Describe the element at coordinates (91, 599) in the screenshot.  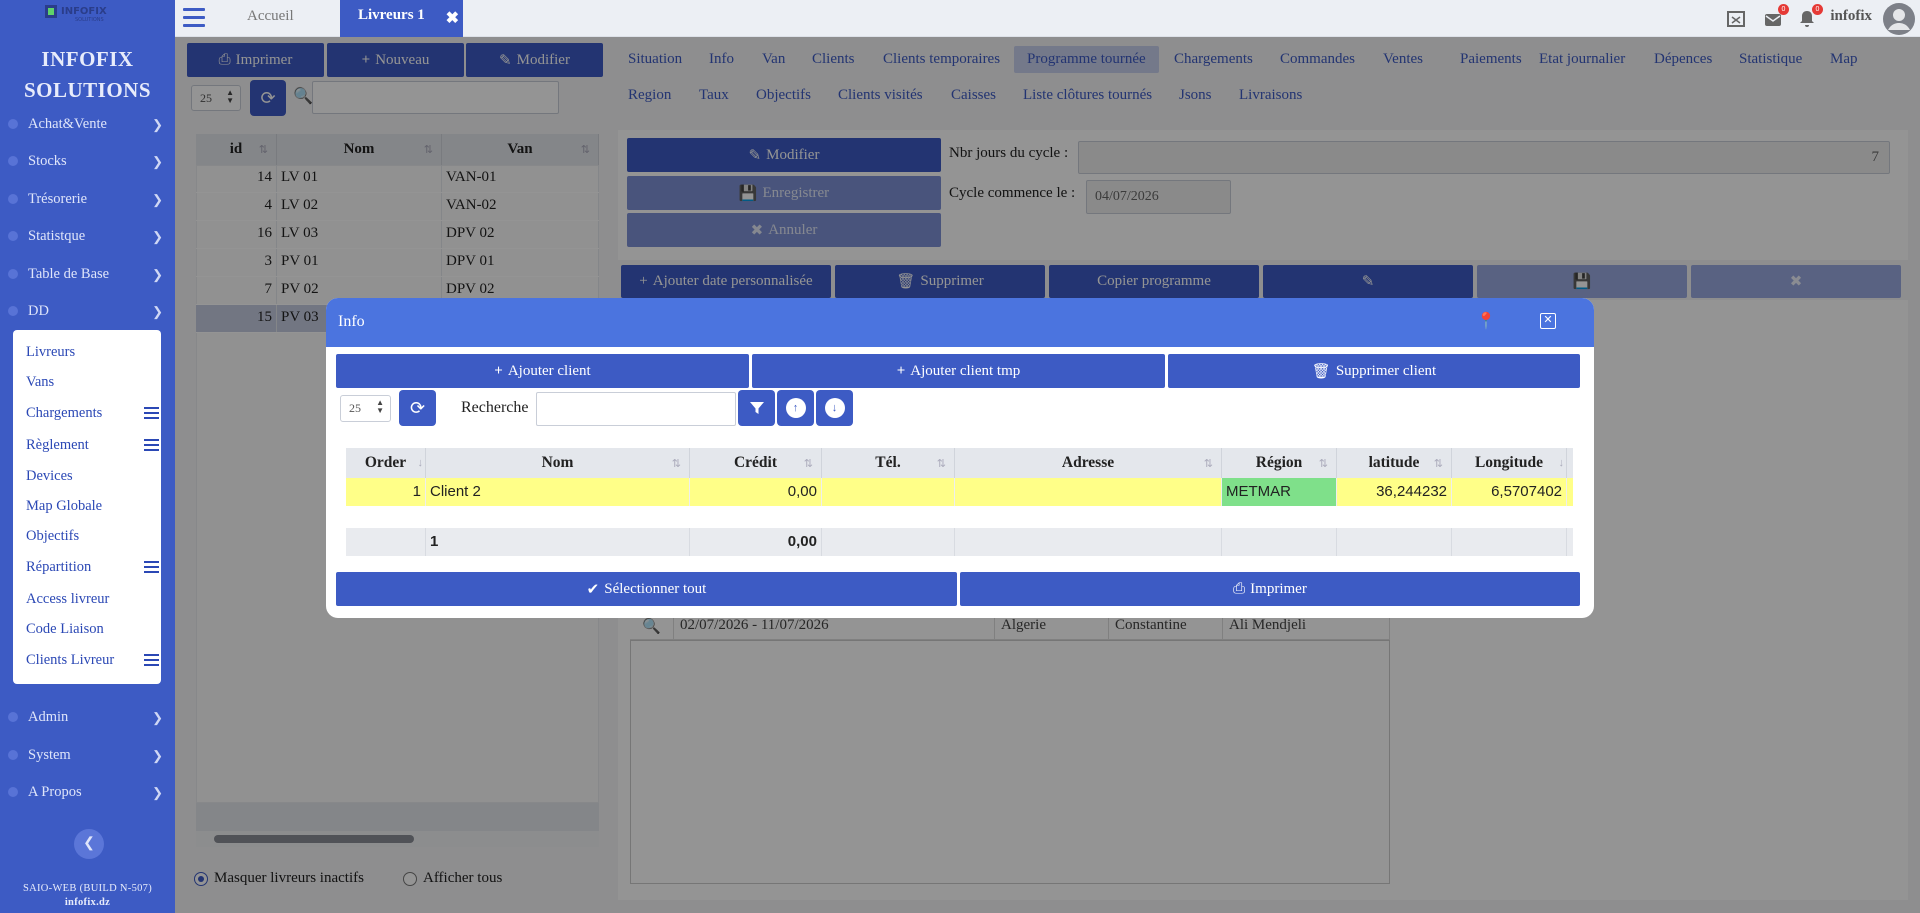
I see `submenu-access-livreur: Access livreur` at that location.